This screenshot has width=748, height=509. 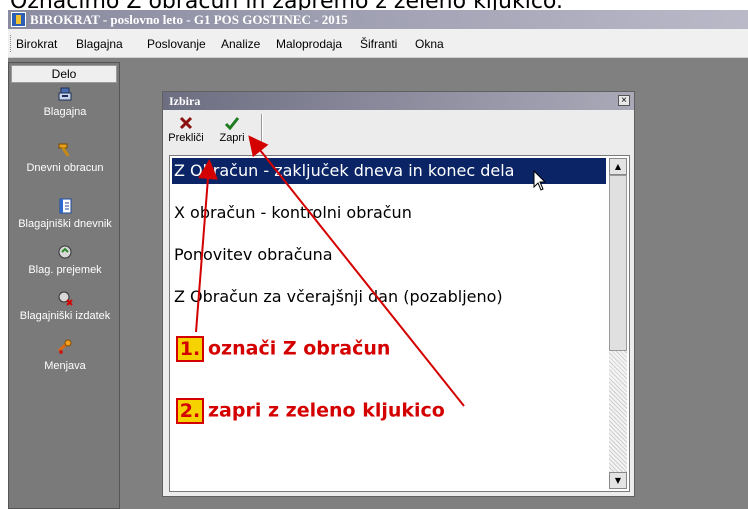 What do you see at coordinates (389, 213) in the screenshot?
I see `option-x-obracun: X obračun - kontrolni obračun` at bounding box center [389, 213].